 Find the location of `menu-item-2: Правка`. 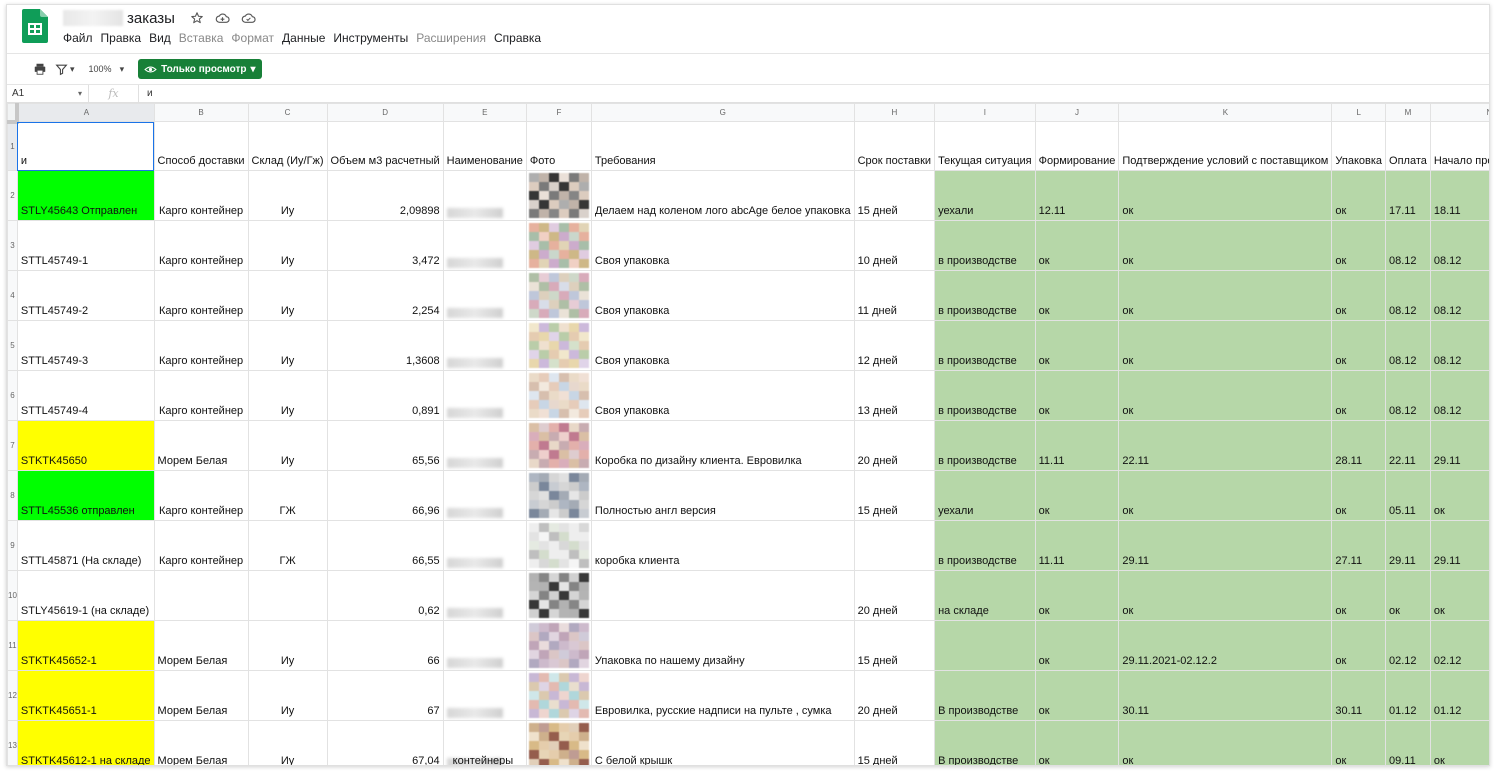

menu-item-2: Правка is located at coordinates (121, 40).